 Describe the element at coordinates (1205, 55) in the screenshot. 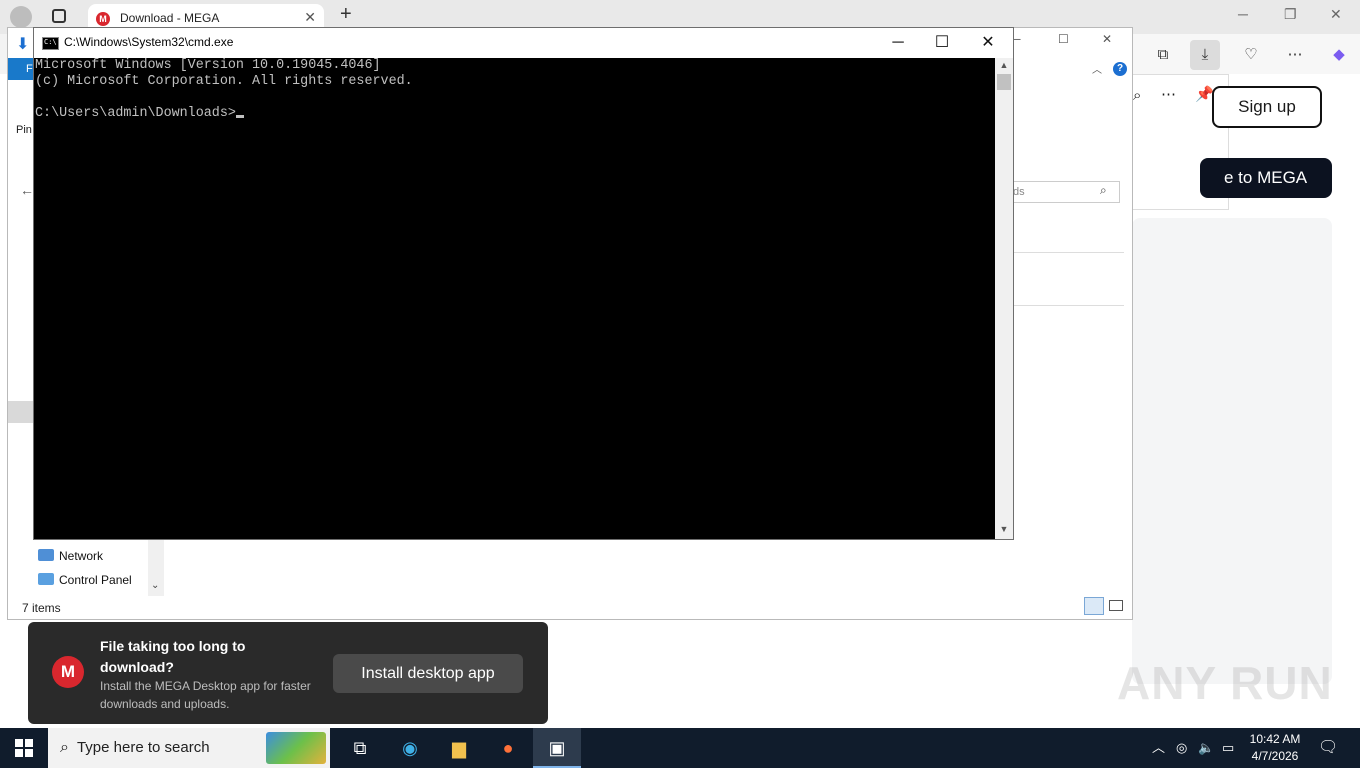

I see `downloads-icon: ⤓` at that location.